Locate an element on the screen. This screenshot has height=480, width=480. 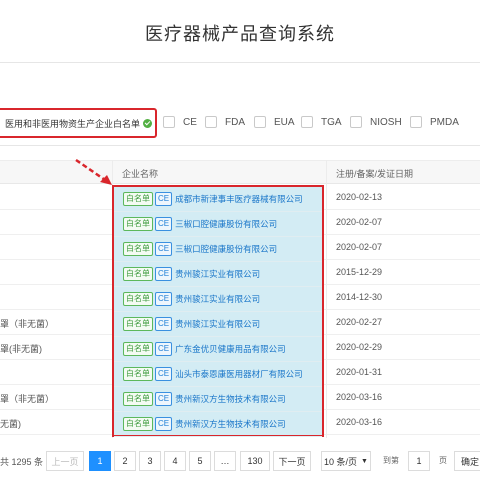
date-cell: 2014-12-30 is located at coordinates (359, 297).